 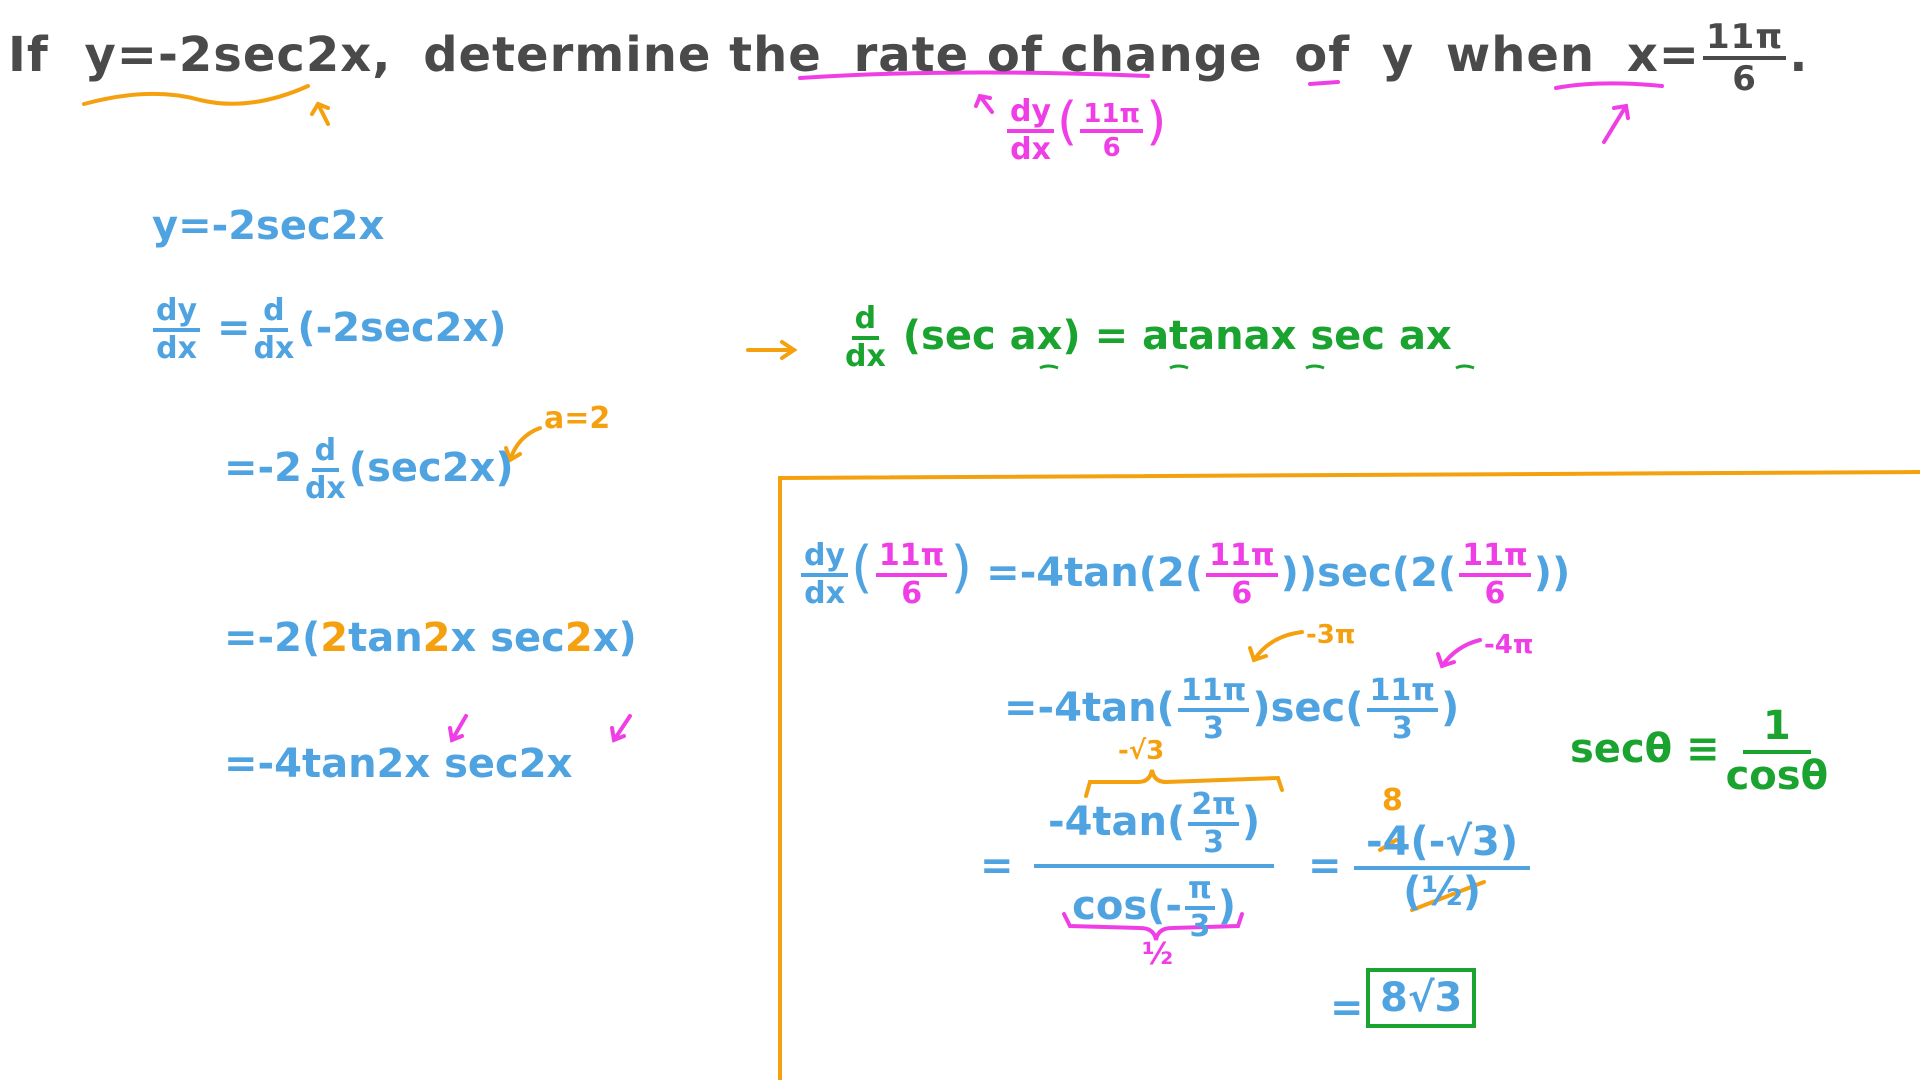 I want to click on box-line-2: =-4tan(11π 3)sec(11π 3), so click(x=1232, y=709).